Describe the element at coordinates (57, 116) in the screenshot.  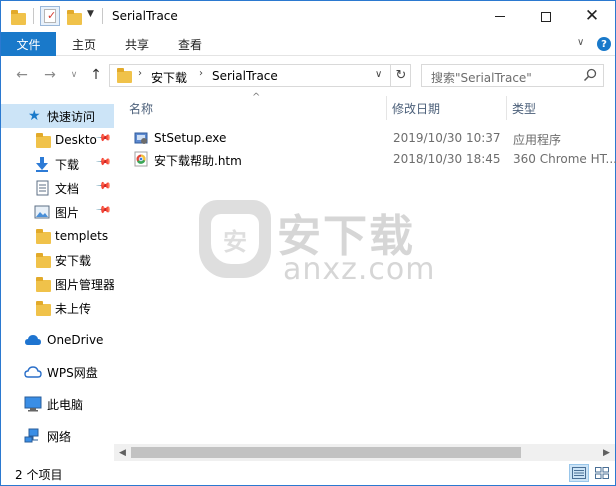
I see `sidebar-item-quick-access: ★ 快速访问` at that location.